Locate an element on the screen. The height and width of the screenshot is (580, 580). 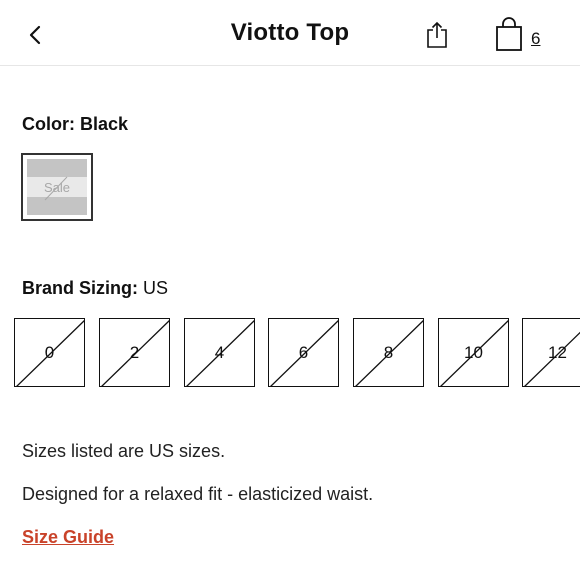
size-option-10: 10 is located at coordinates (473, 352).